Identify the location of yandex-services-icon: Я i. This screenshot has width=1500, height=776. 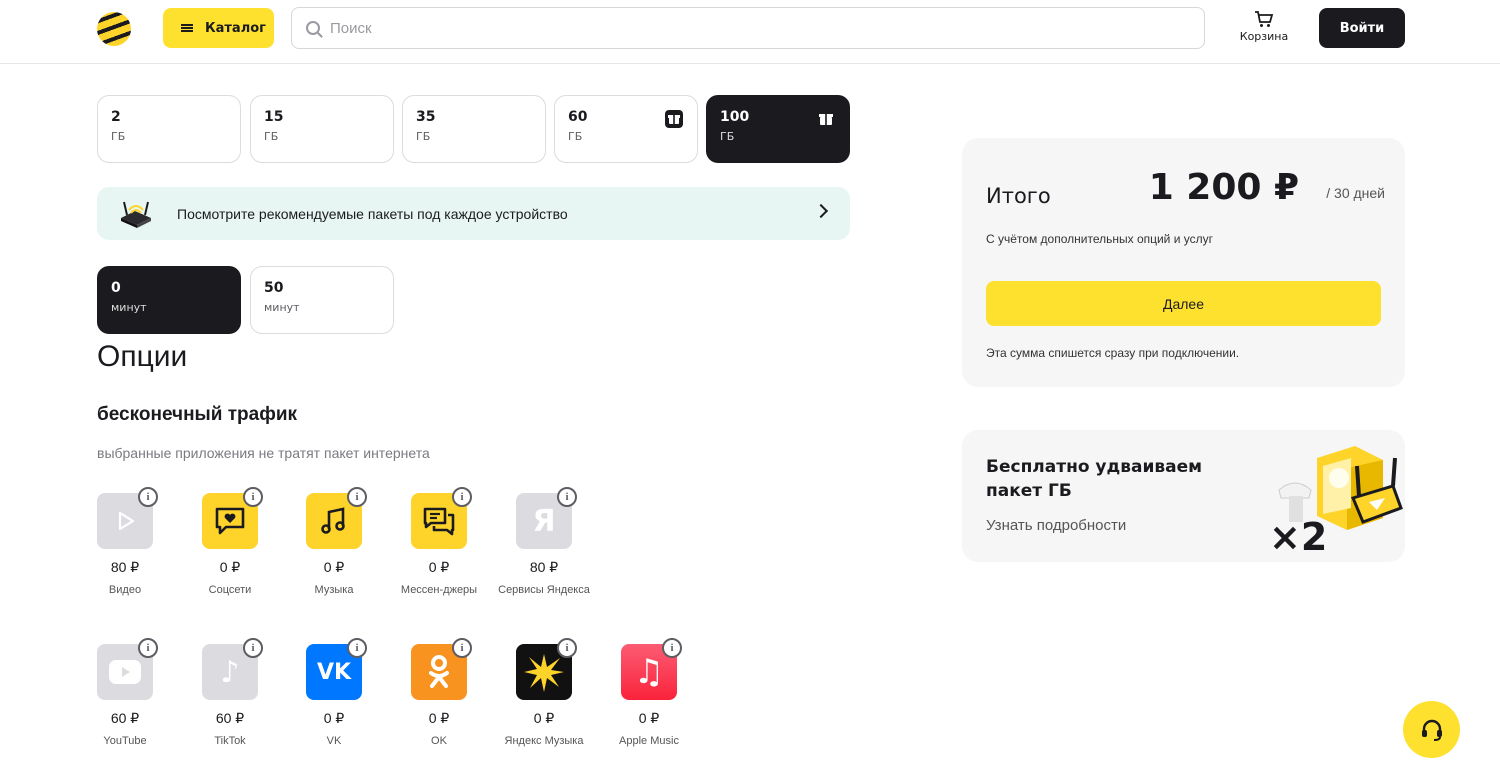
(546, 518).